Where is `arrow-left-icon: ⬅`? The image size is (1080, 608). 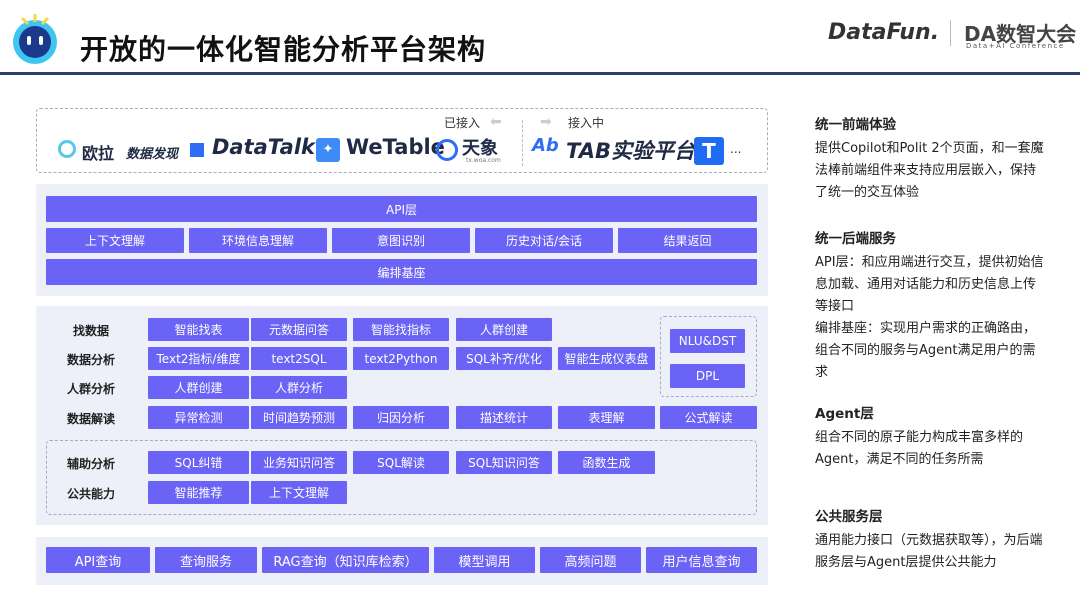
arrow-left-icon: ⬅ is located at coordinates (496, 122).